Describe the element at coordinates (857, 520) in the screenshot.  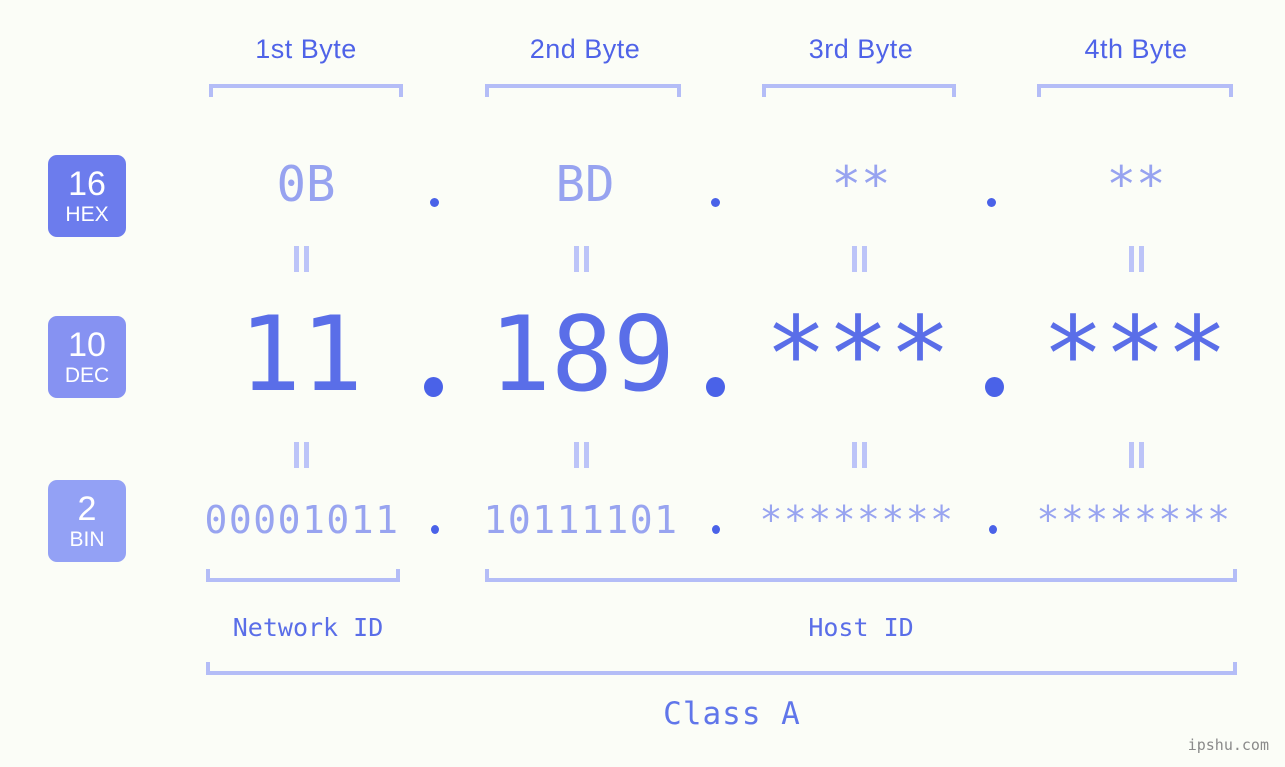
I see `bin-value-byte-3: ********` at that location.